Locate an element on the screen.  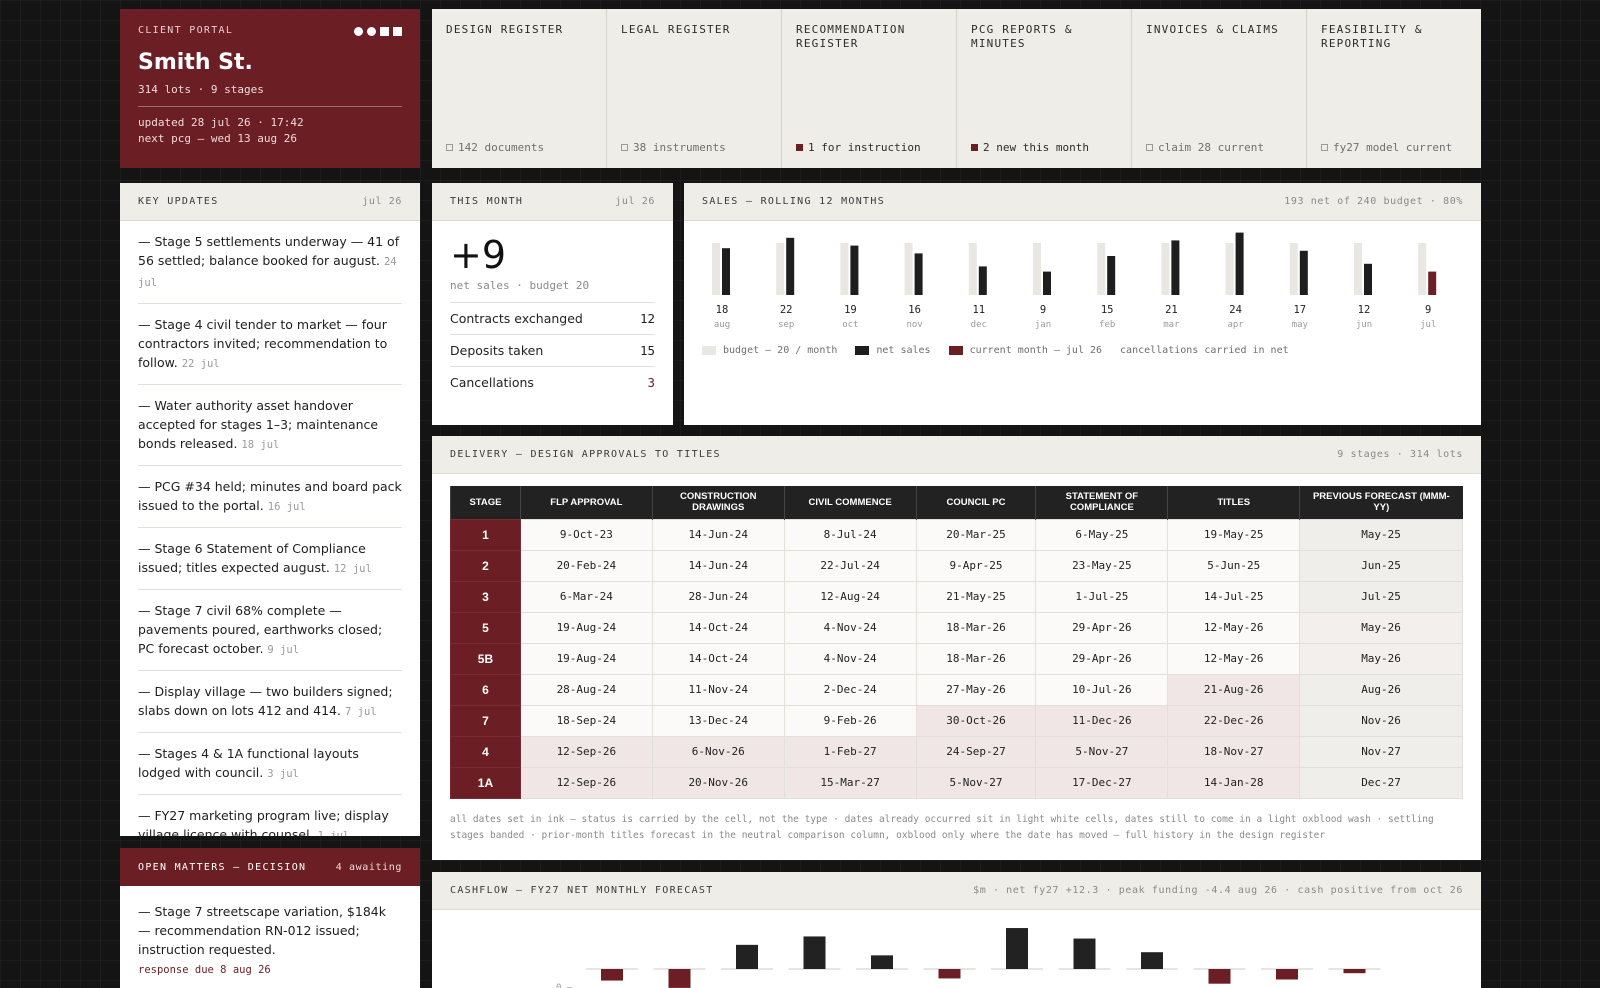
cashflow-title: CASHFLOW — FY27 NET MONTHLY FORECAST is located at coordinates (582, 890).